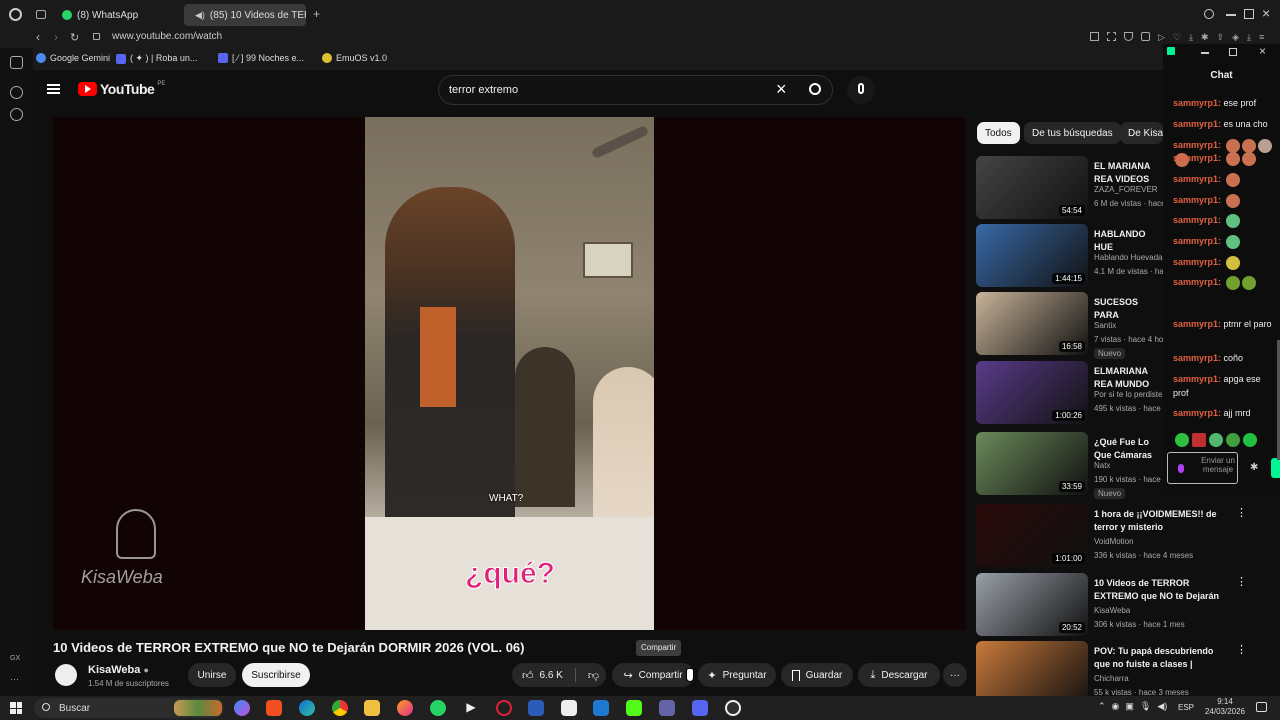 This screenshot has width=1280, height=720. Describe the element at coordinates (1128, 394) in the screenshot. I see `recommendation-channel: Por si te lo perdiste` at that location.